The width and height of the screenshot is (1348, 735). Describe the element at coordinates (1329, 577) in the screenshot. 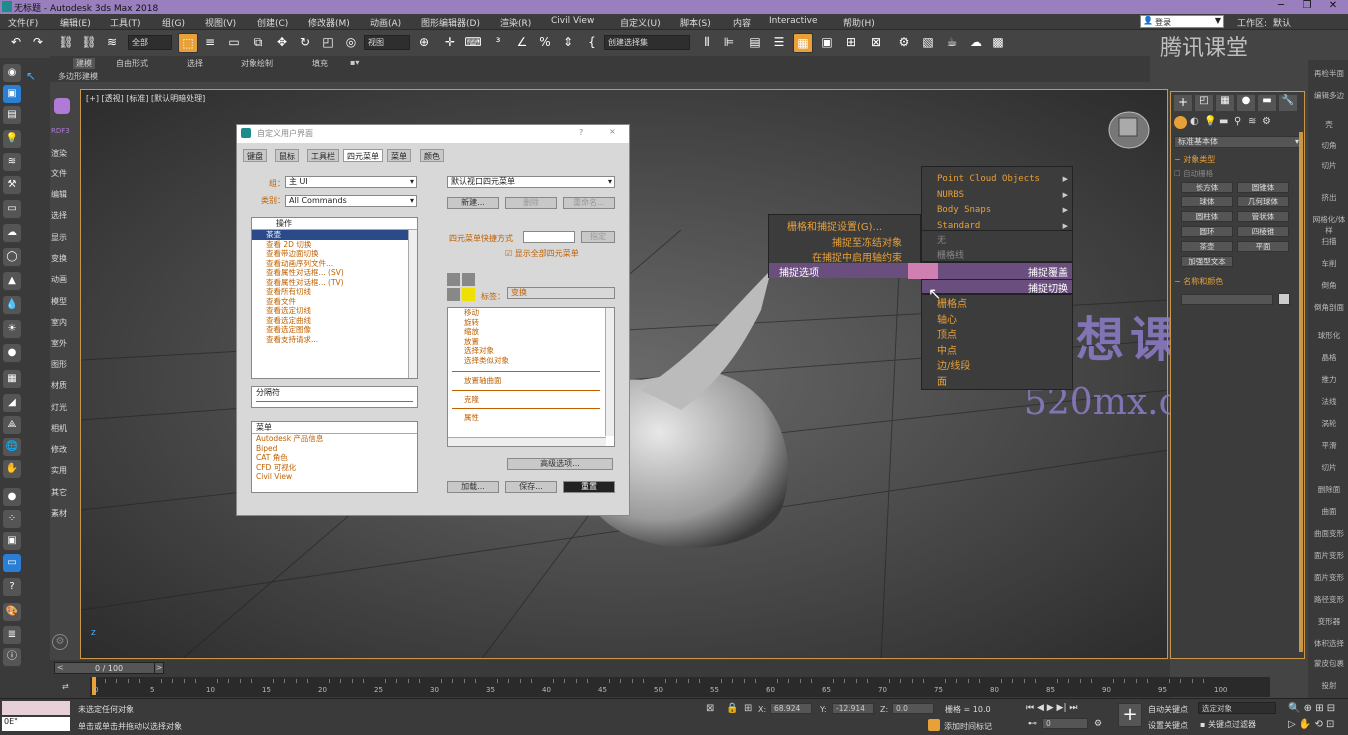

I see `fr-item: 面片变形` at that location.